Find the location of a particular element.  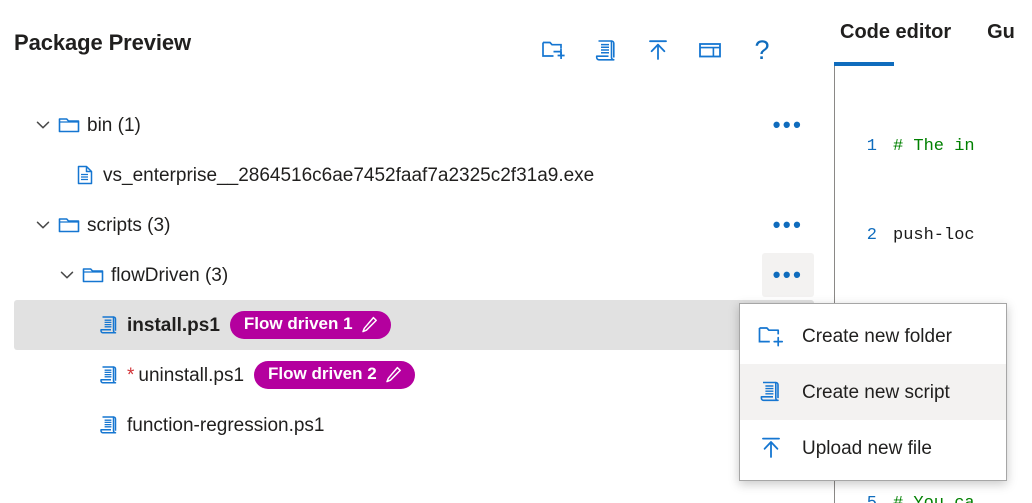

tree-row-label: scripts (3) is located at coordinates (129, 225).